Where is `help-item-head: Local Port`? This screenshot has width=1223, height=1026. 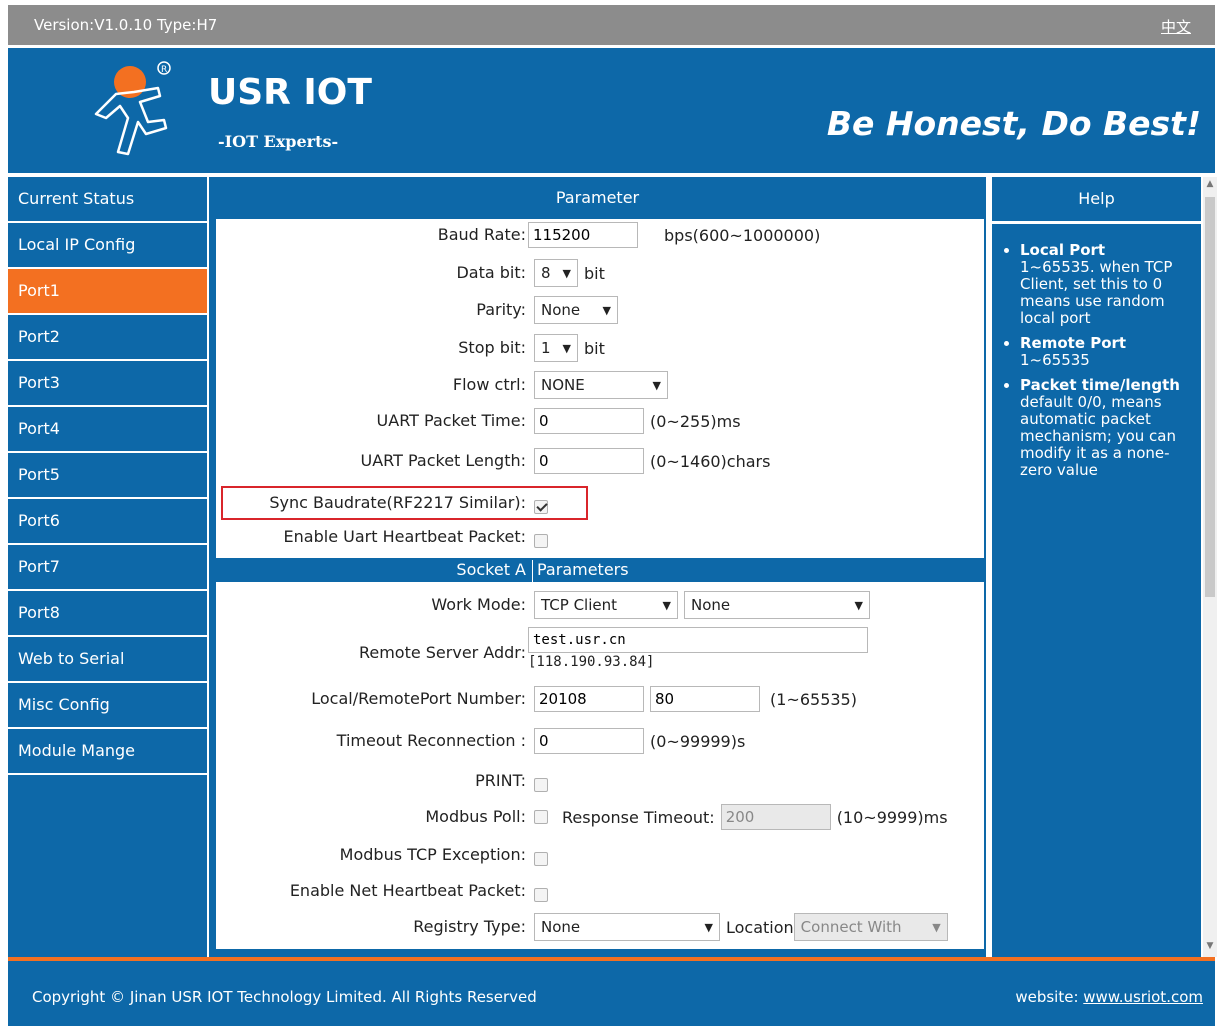
help-item-head: Local Port is located at coordinates (1063, 250).